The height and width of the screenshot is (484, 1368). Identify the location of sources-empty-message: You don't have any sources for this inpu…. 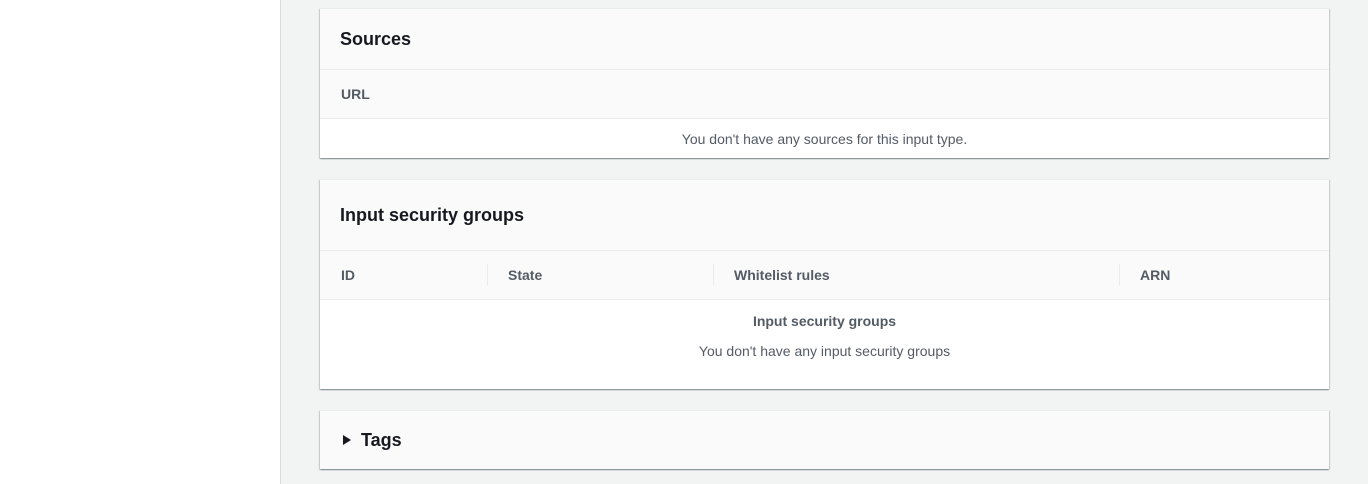
(824, 138).